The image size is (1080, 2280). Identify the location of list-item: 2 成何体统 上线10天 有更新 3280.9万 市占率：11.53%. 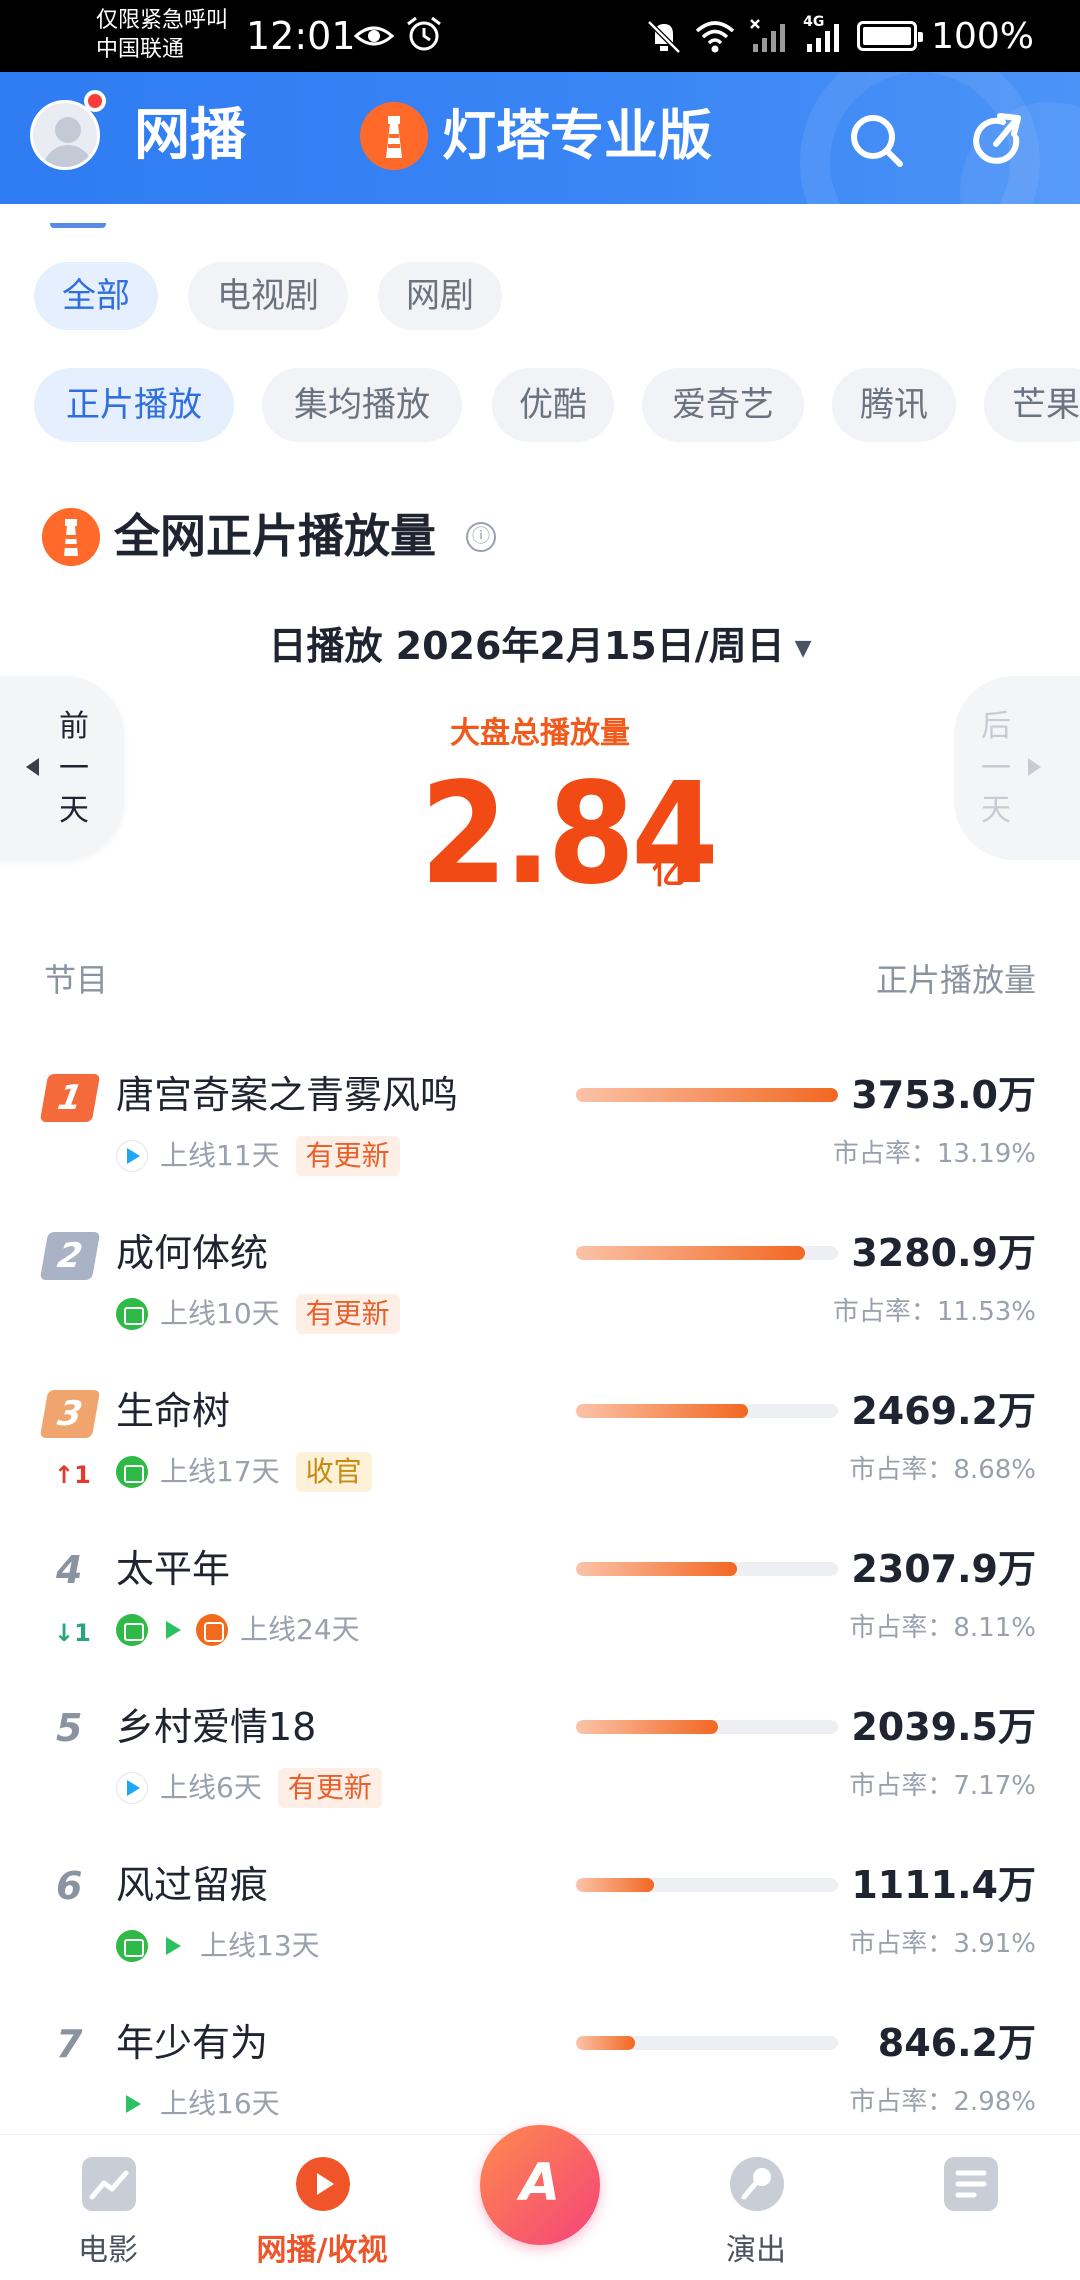
(540, 1291).